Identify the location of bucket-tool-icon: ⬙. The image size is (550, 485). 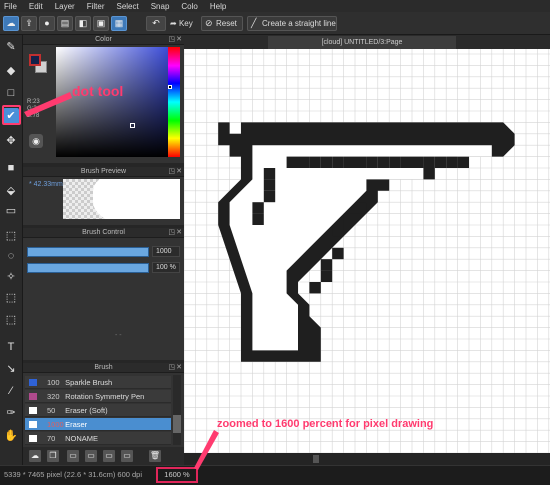
(11, 191).